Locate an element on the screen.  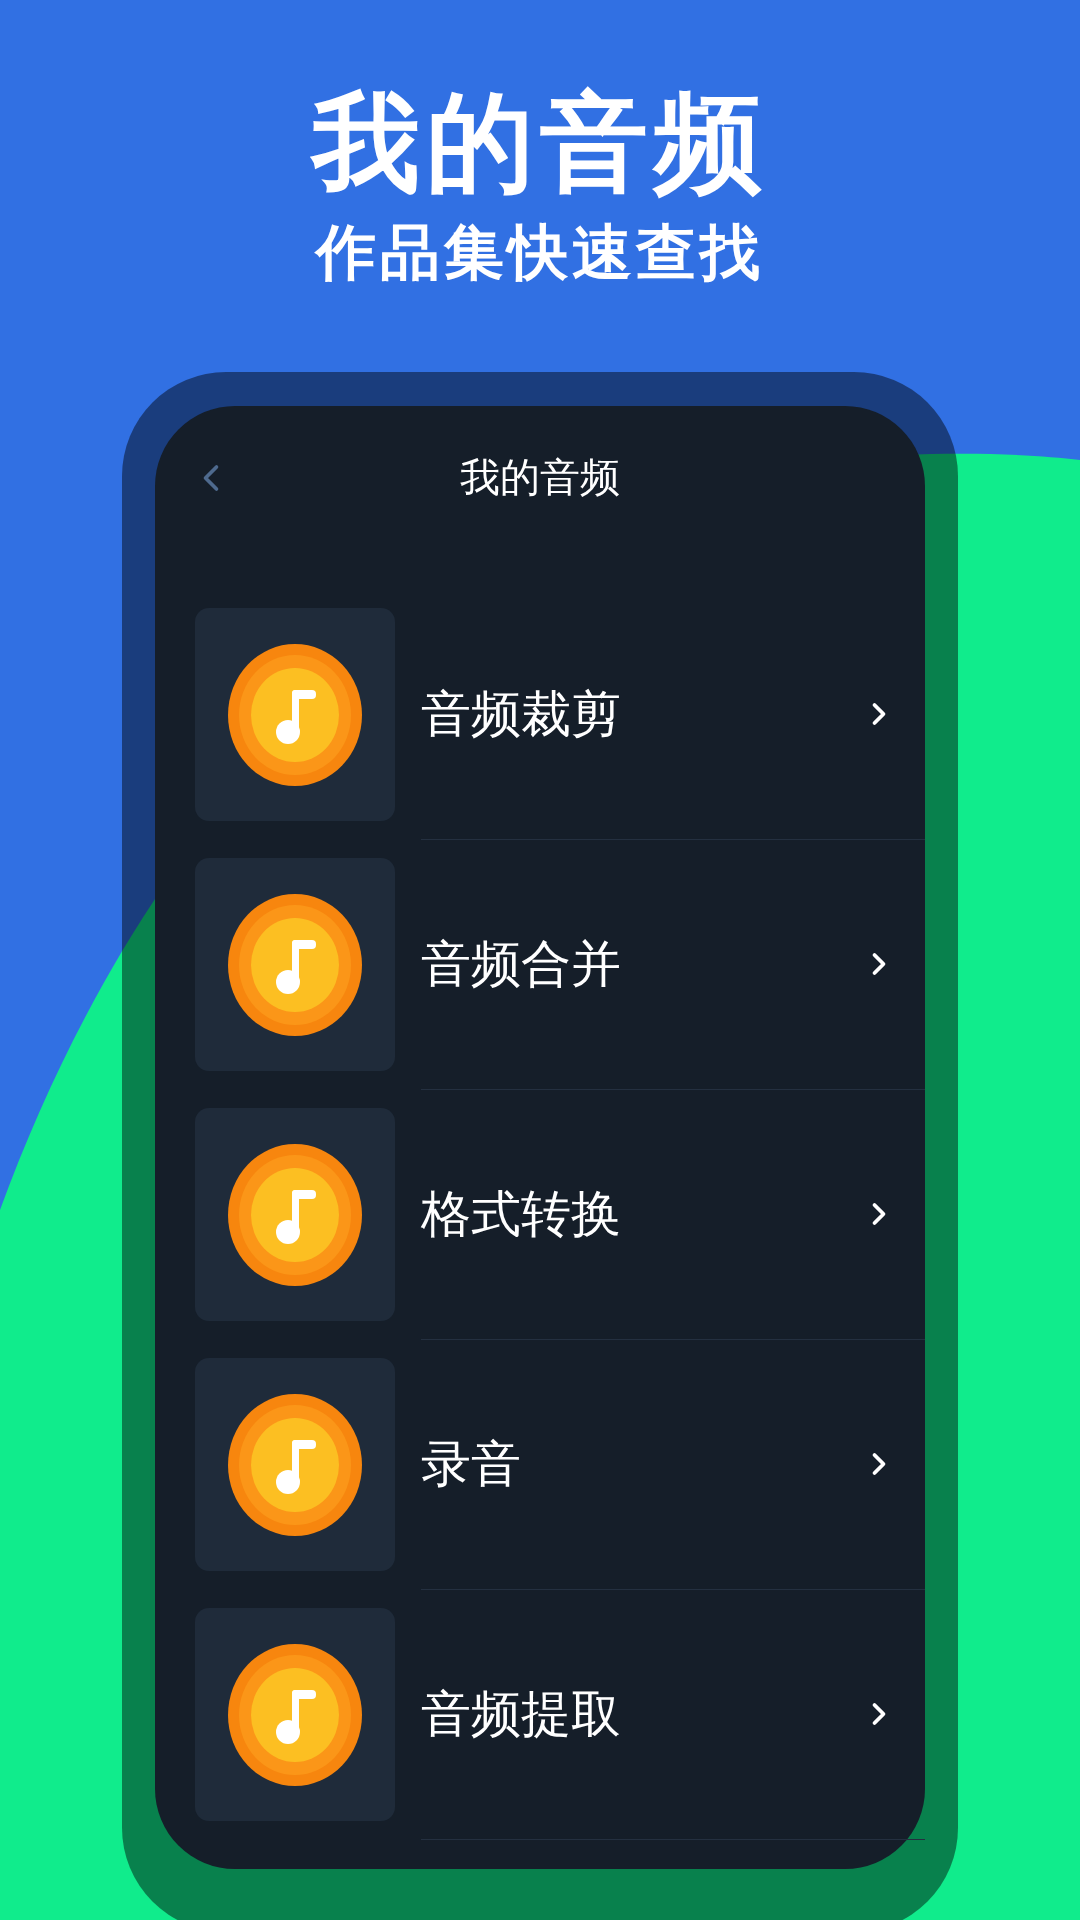
page-title: 我的音频 is located at coordinates (540, 143).